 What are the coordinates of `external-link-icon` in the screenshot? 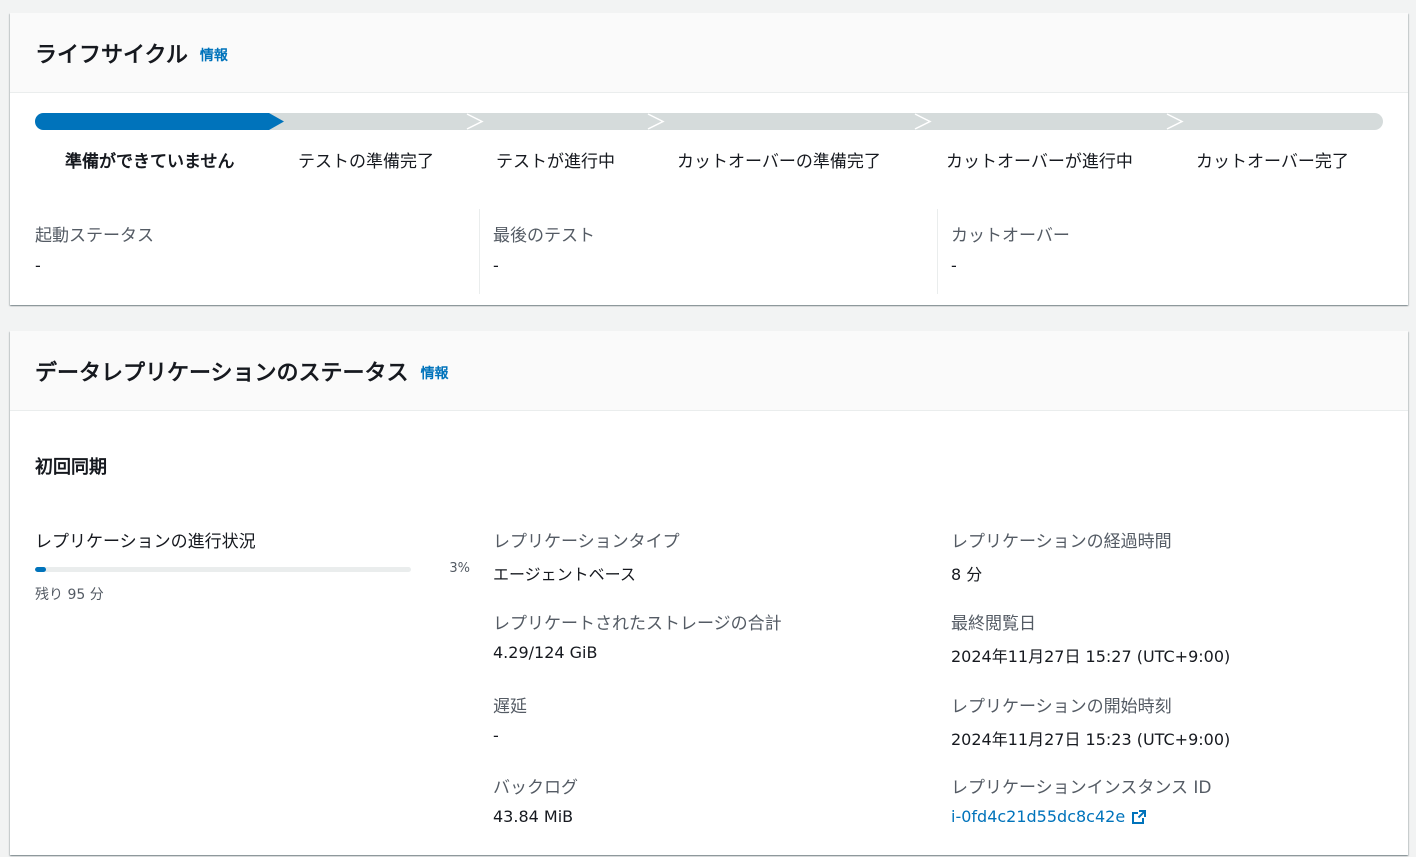 It's located at (1139, 816).